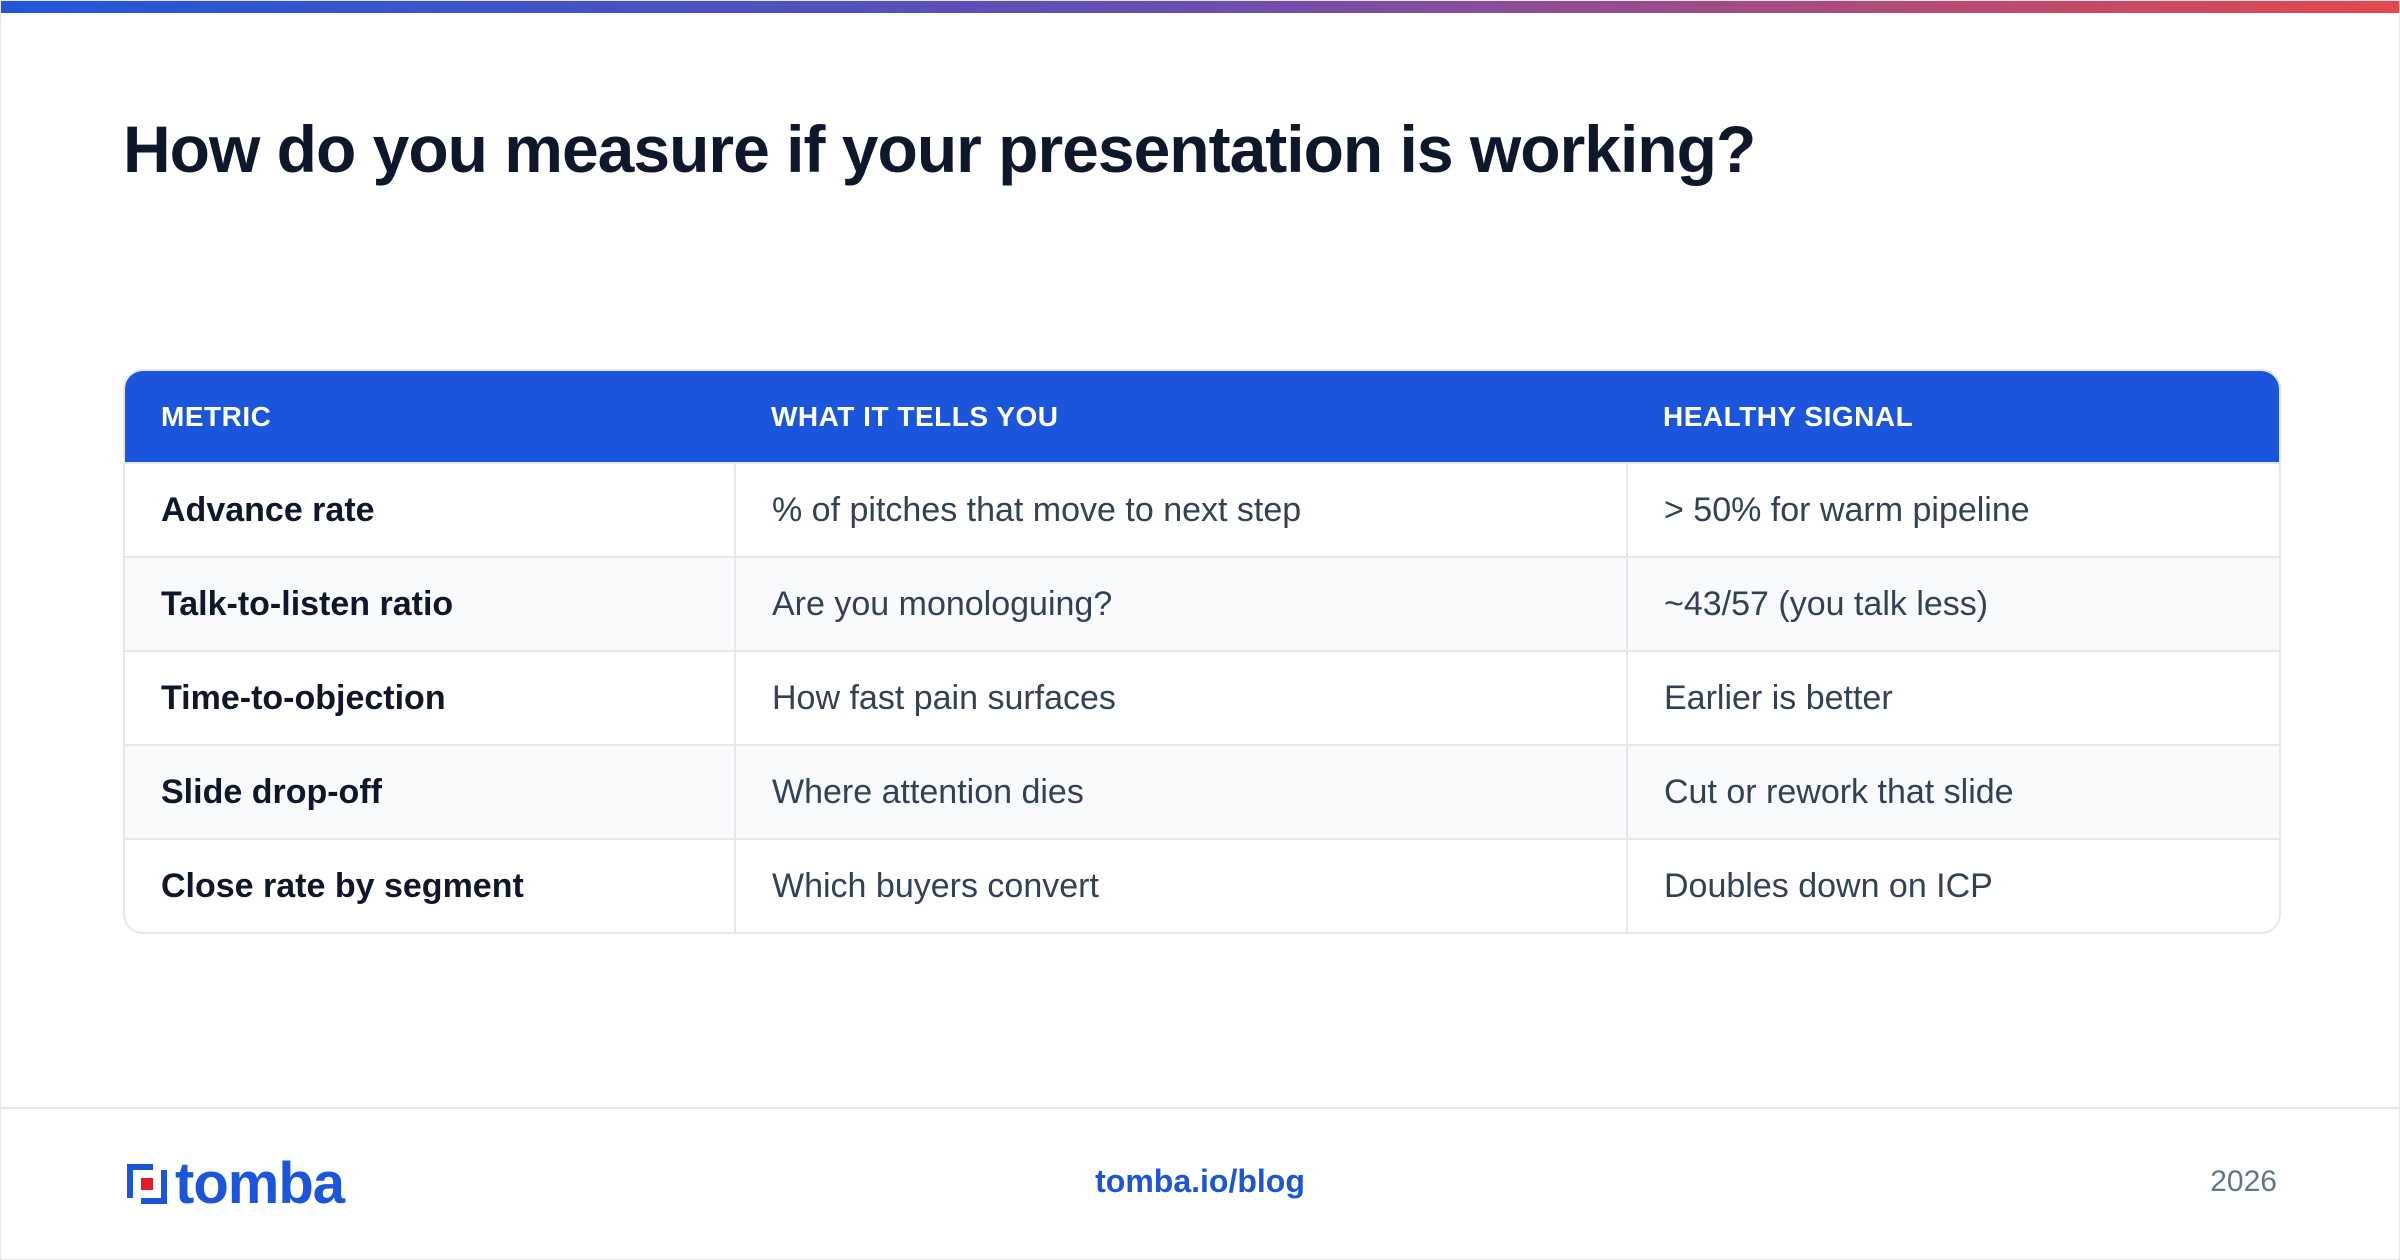 The image size is (2400, 1260). What do you see at coordinates (915, 416) in the screenshot?
I see `column-header-what-it-tells-you: WHAT IT TELLS YOU` at bounding box center [915, 416].